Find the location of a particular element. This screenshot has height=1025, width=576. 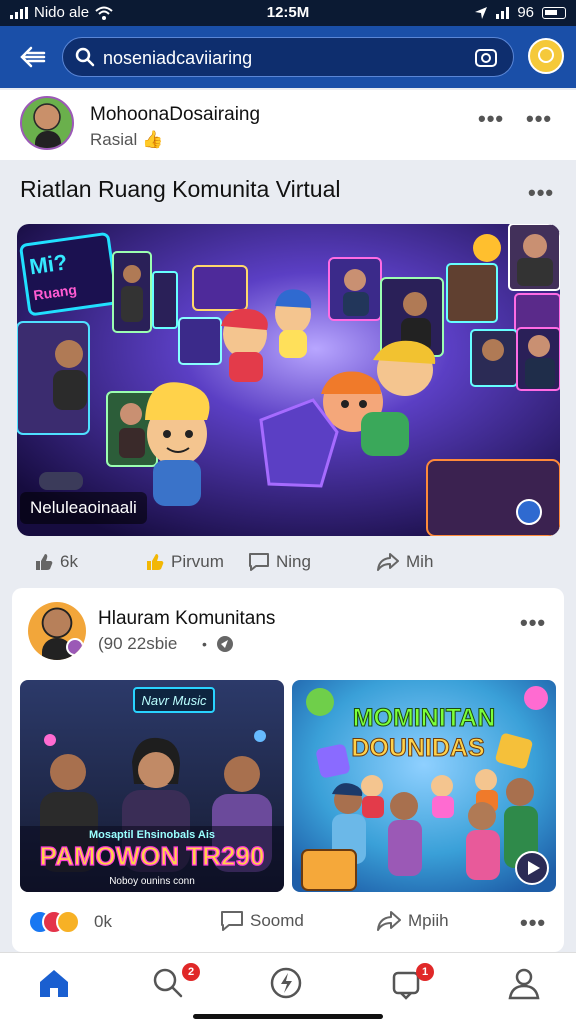

battery-icon is located at coordinates (554, 12).